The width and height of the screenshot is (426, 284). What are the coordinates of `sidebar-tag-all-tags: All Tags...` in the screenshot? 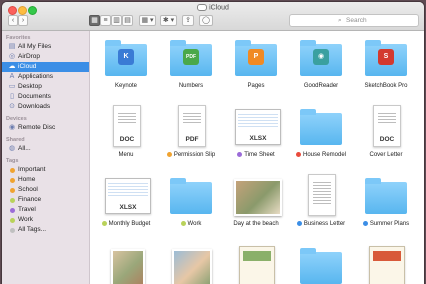 It's located at (45, 230).